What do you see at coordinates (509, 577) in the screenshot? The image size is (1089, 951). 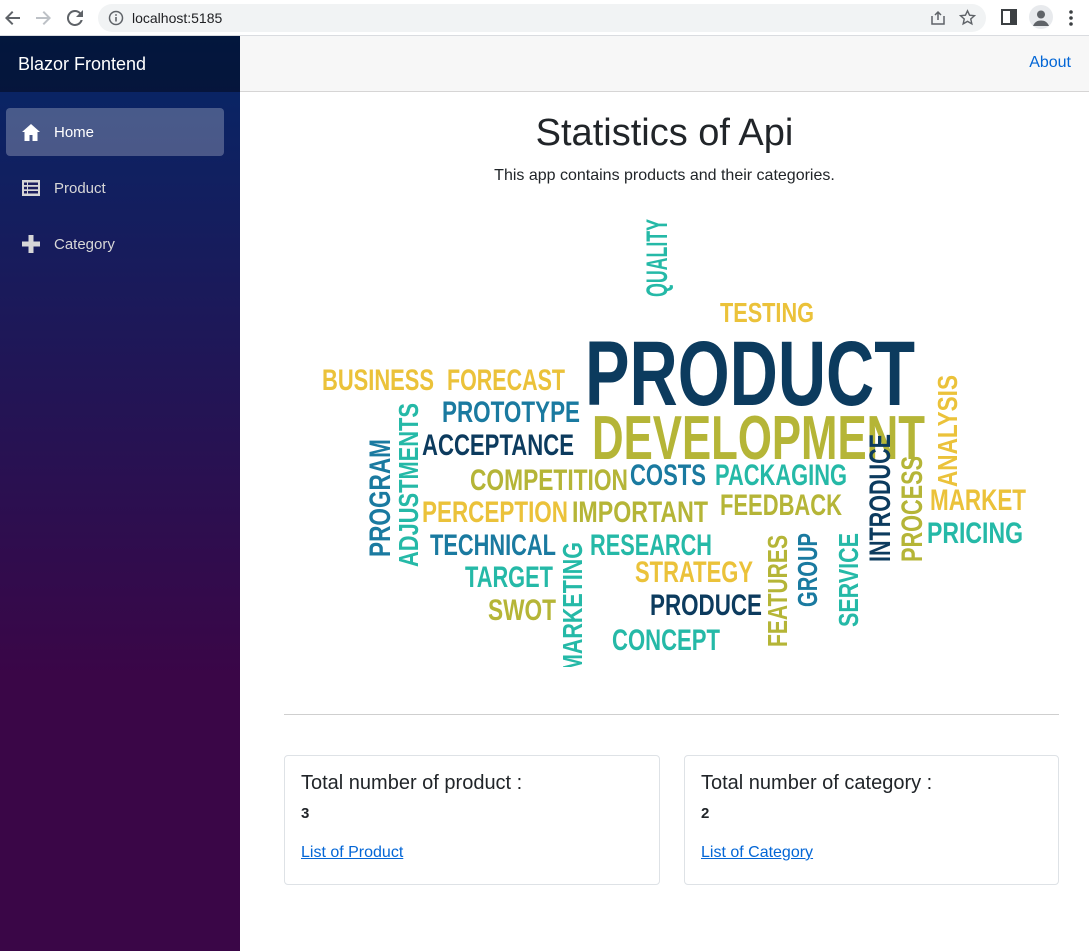 I see `word-target: TARGET` at bounding box center [509, 577].